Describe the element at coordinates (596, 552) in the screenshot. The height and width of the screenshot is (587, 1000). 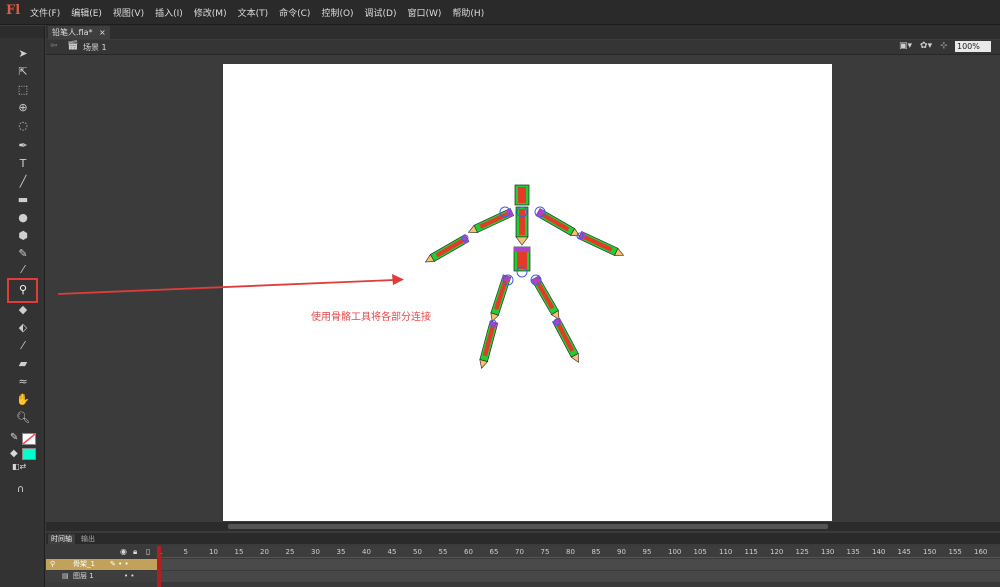
I see `frame-tick: 85` at that location.